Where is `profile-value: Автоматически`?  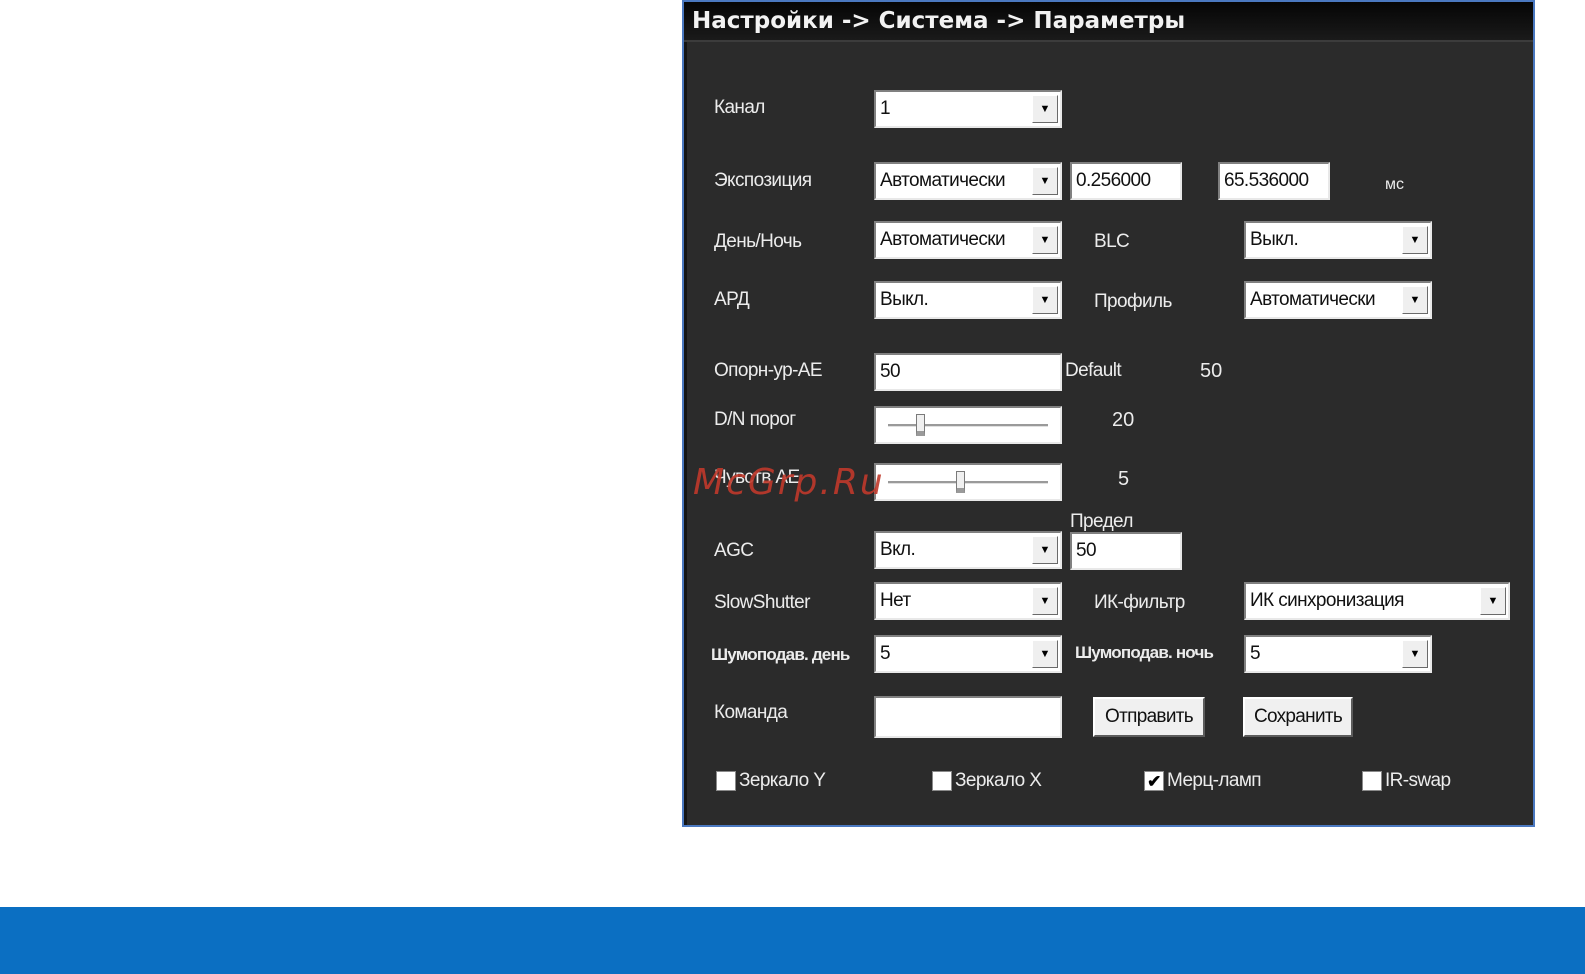 profile-value: Автоматически is located at coordinates (1313, 299).